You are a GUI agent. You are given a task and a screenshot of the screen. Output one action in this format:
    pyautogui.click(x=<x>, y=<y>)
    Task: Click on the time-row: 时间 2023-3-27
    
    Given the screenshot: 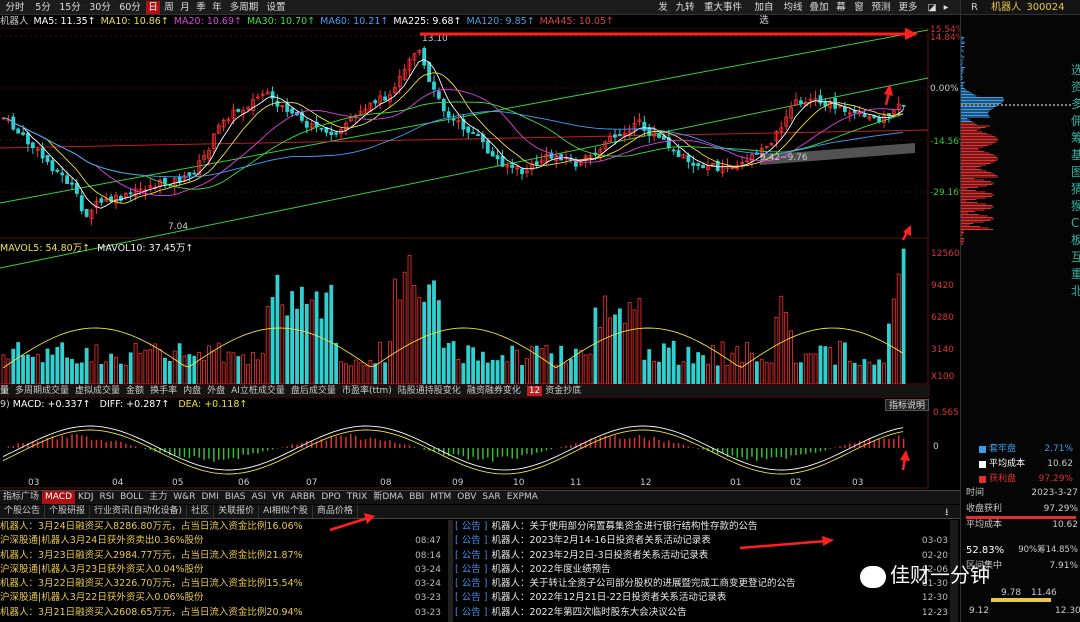 What is the action you would take?
    pyautogui.click(x=1022, y=493)
    